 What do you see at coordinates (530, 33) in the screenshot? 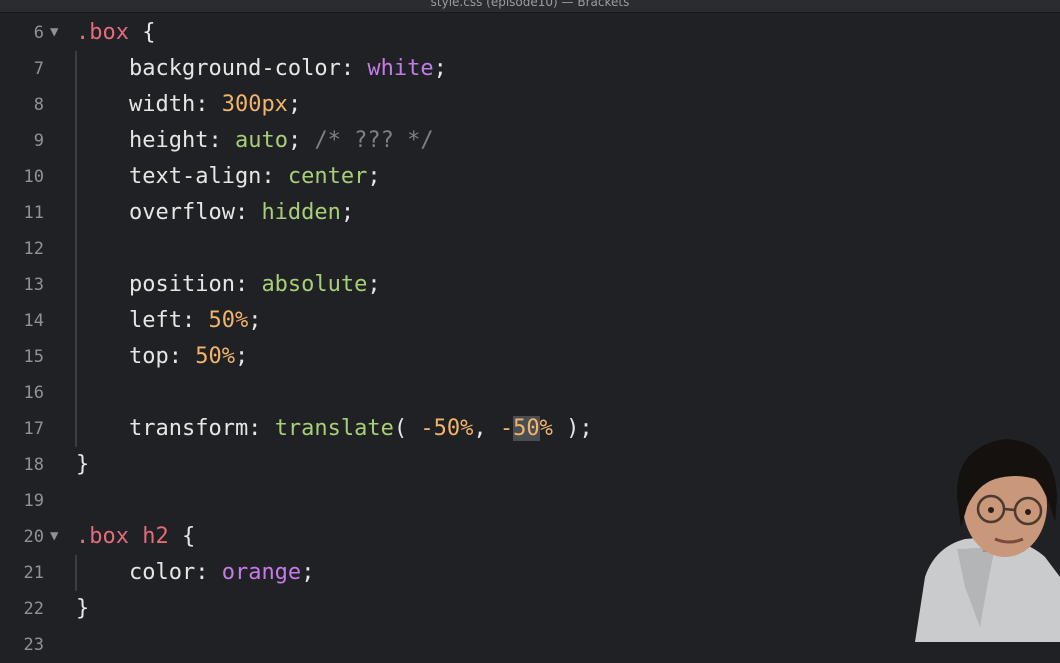
I see `code-line: 6 ▼ .box {` at bounding box center [530, 33].